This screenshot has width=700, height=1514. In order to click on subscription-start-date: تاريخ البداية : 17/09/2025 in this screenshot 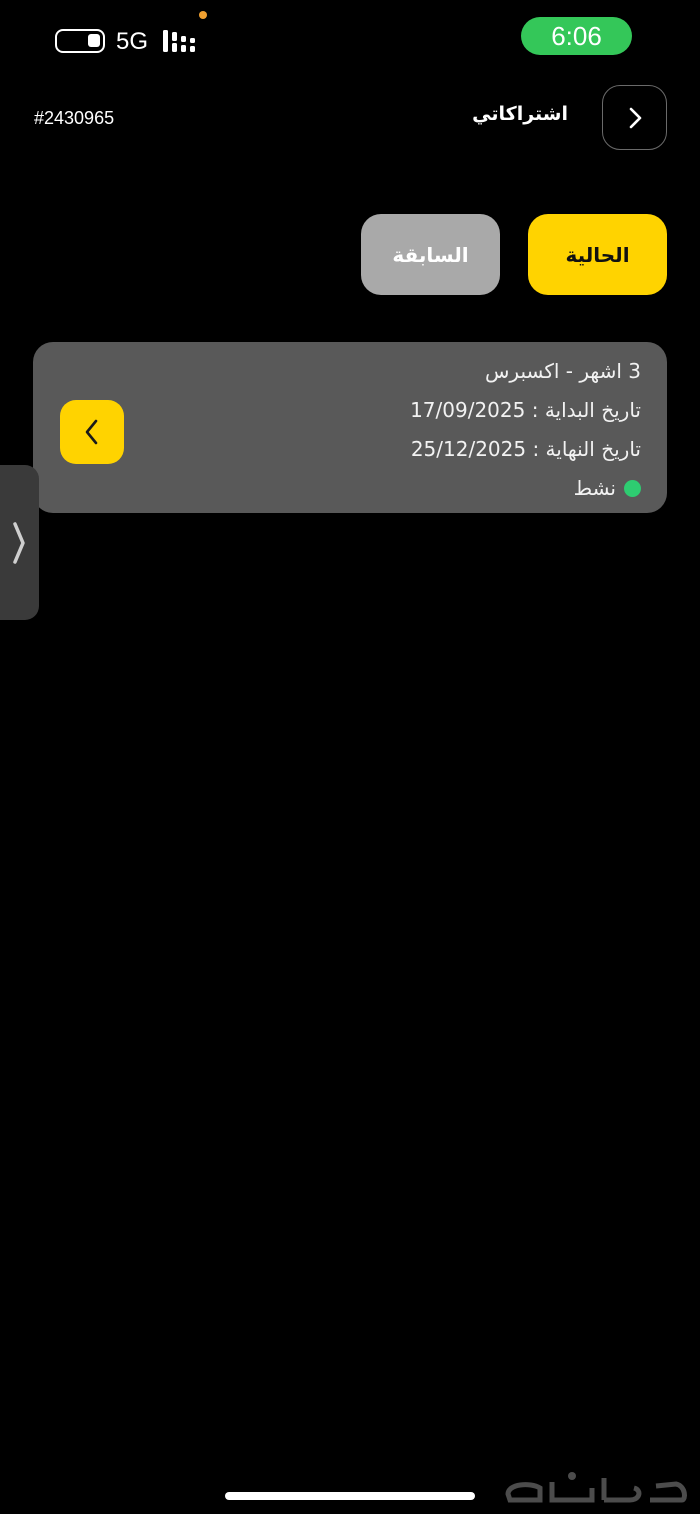, I will do `click(525, 410)`.